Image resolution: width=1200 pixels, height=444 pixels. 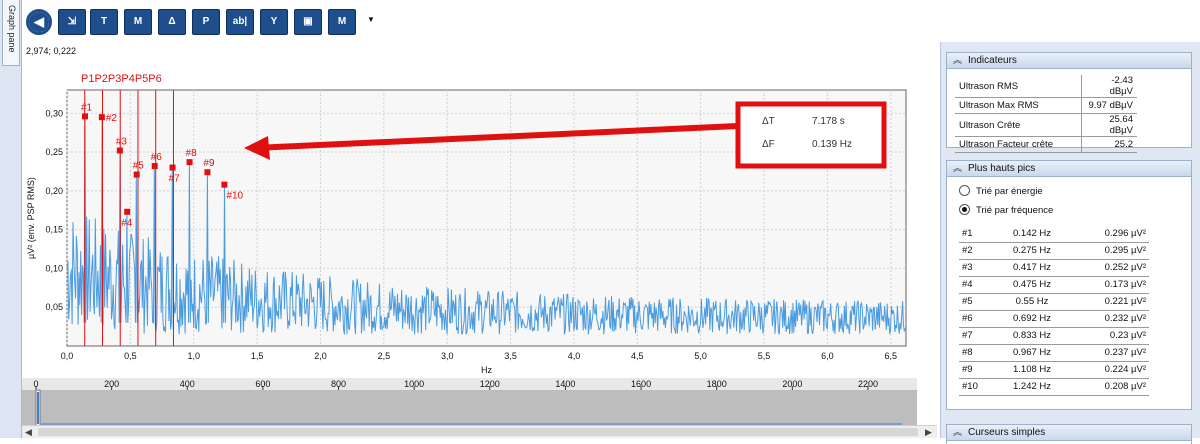 I want to click on cursor-readout: 2,974; 0,222, so click(x=51, y=51).